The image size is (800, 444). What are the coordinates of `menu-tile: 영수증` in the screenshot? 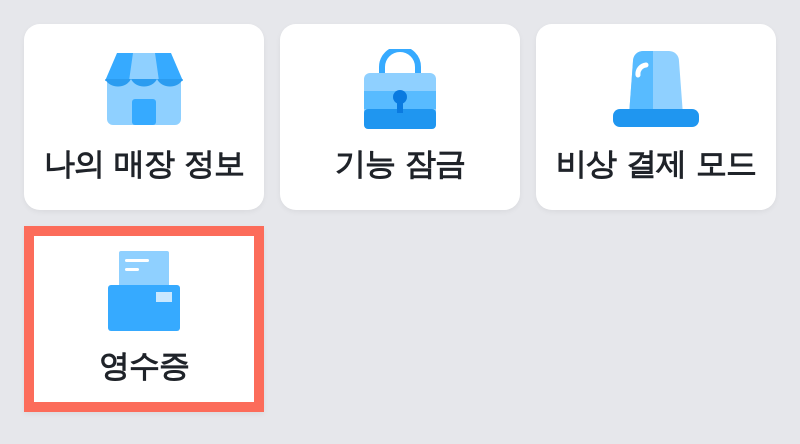 It's located at (144, 319).